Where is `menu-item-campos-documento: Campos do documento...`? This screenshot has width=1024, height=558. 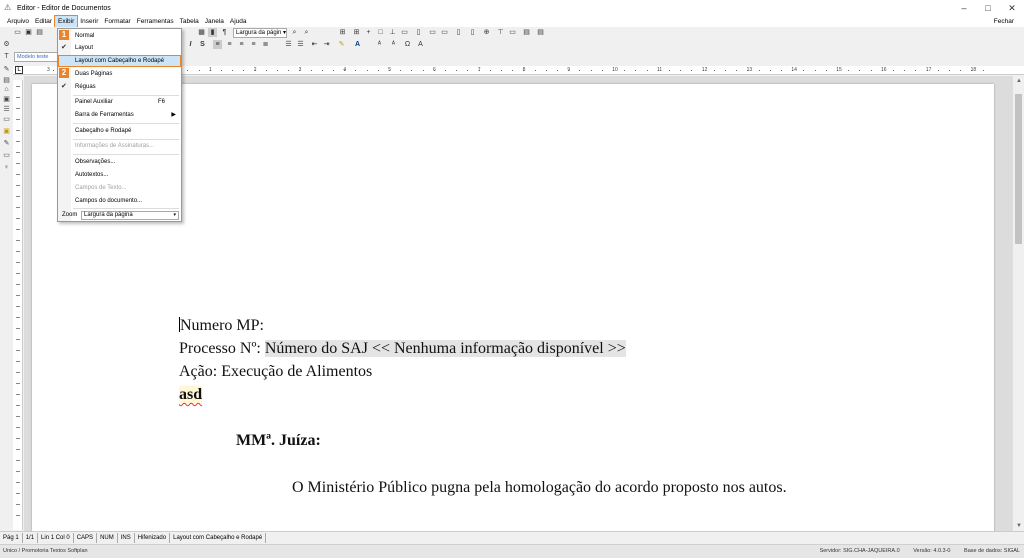
menu-item-campos-documento: Campos do documento... is located at coordinates (119, 201).